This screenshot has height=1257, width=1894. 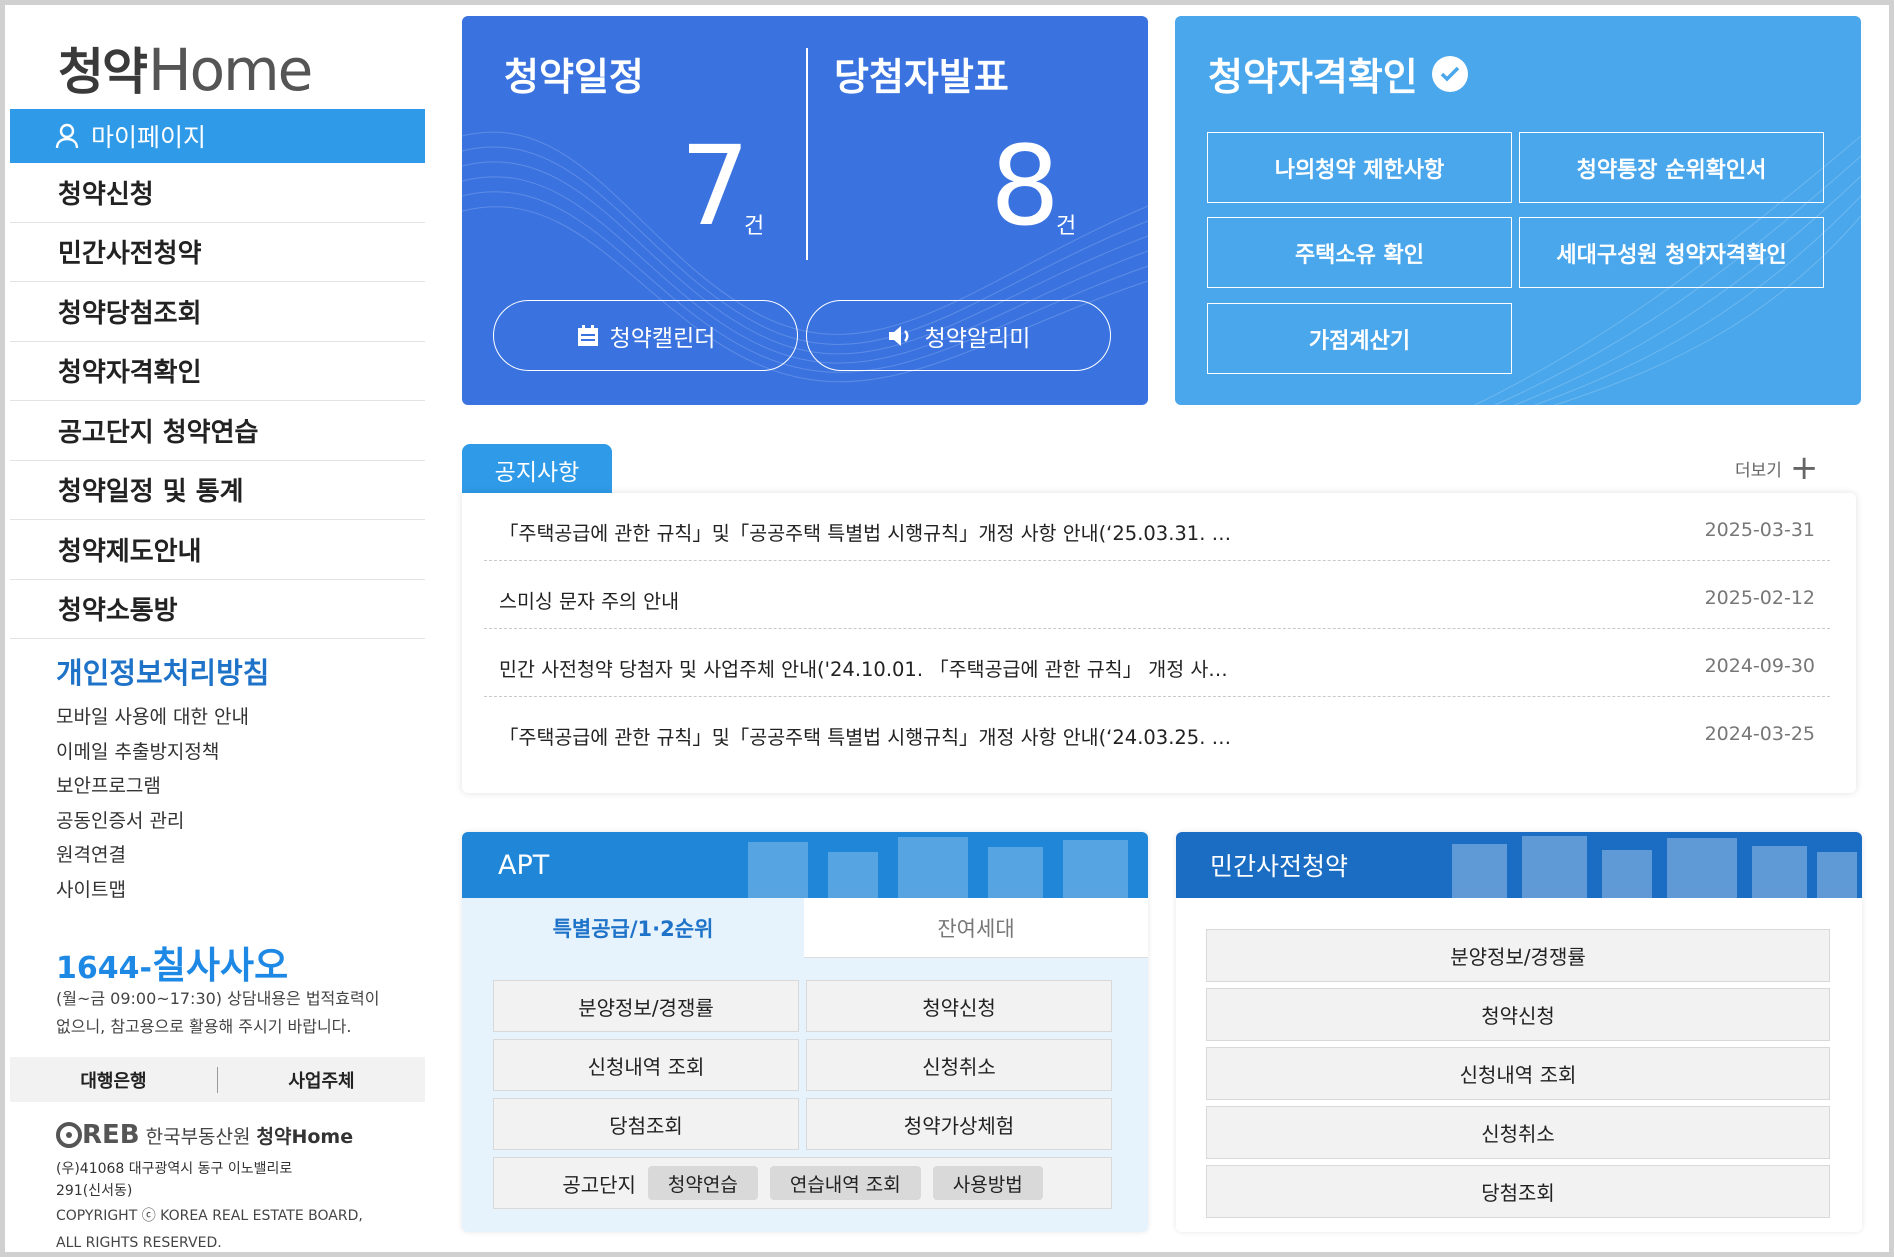 I want to click on practice-history-button: 연습내역 조회, so click(x=845, y=1183).